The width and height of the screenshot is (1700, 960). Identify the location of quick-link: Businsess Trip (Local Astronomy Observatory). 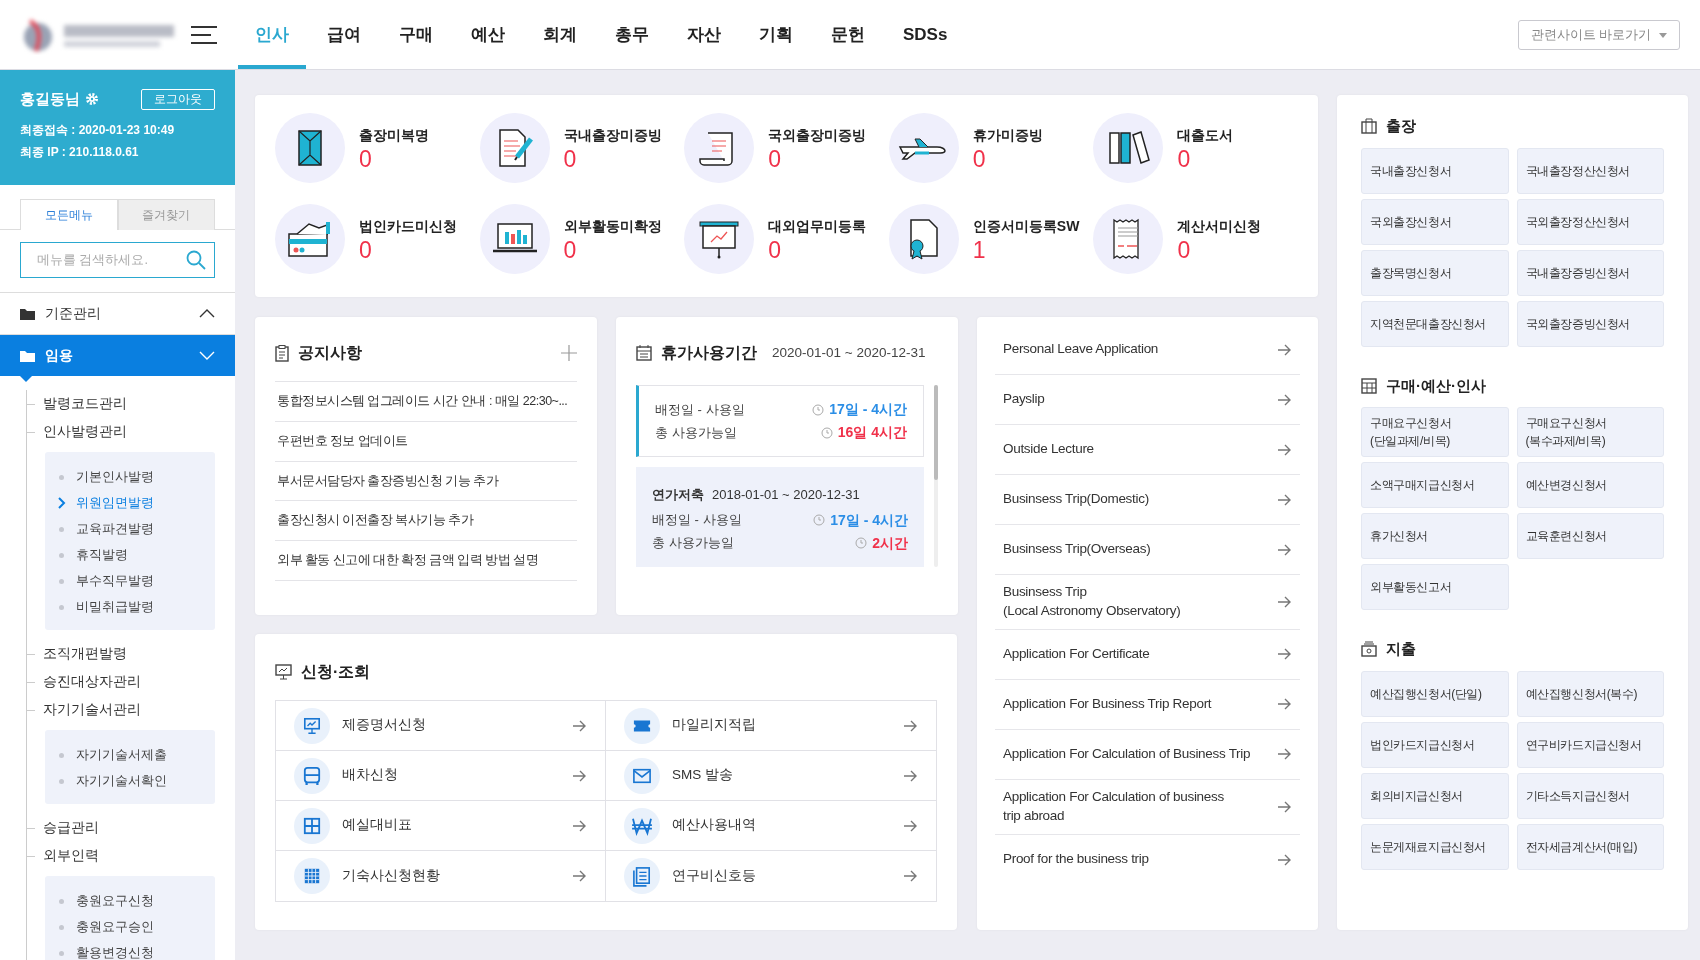
(1147, 602).